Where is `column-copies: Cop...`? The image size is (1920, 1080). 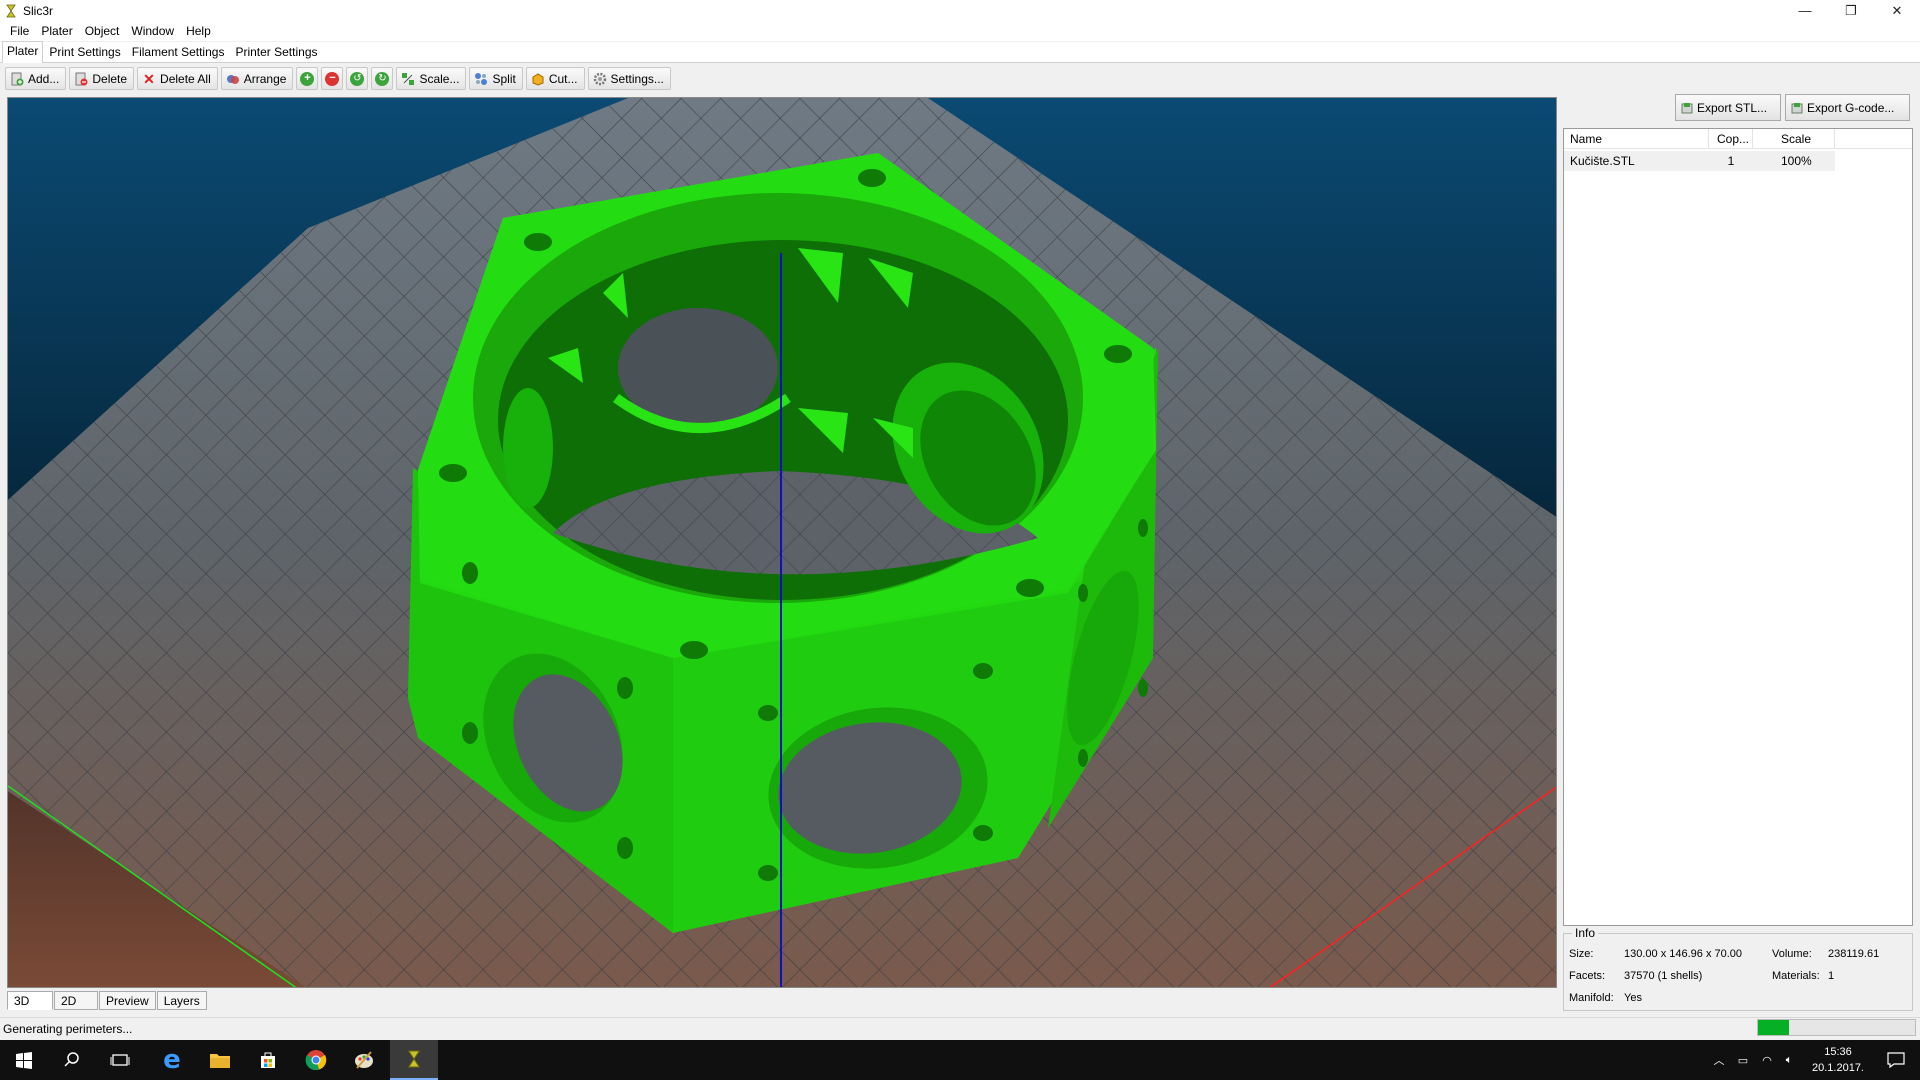
column-copies: Cop... is located at coordinates (1731, 138).